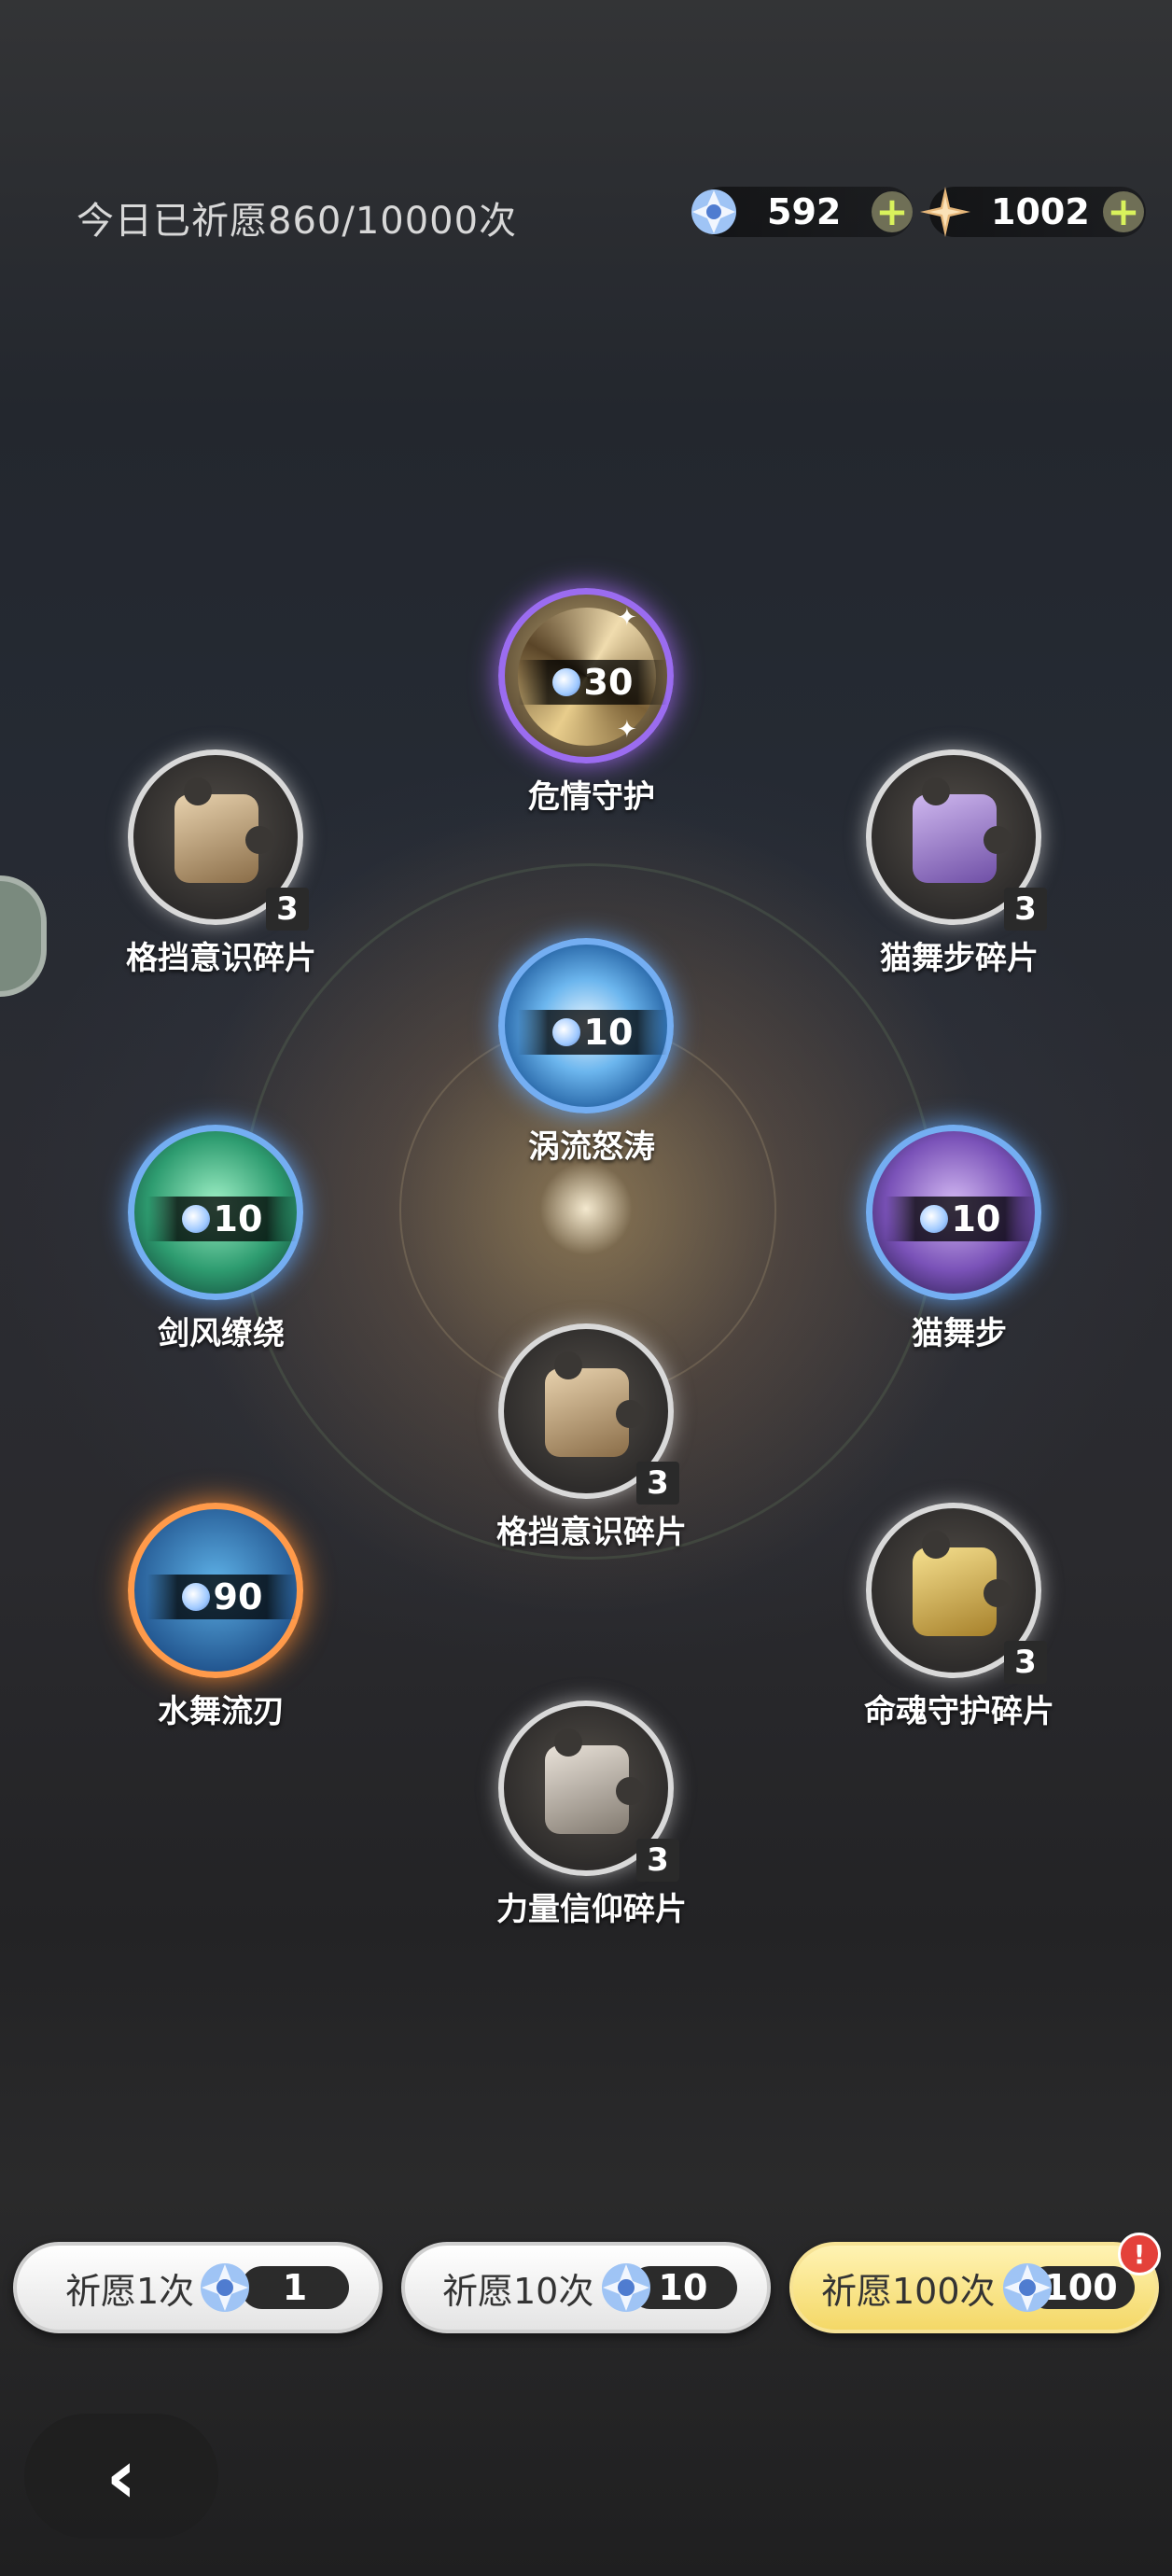  What do you see at coordinates (960, 1333) in the screenshot?
I see `node-label: 猫舞步` at bounding box center [960, 1333].